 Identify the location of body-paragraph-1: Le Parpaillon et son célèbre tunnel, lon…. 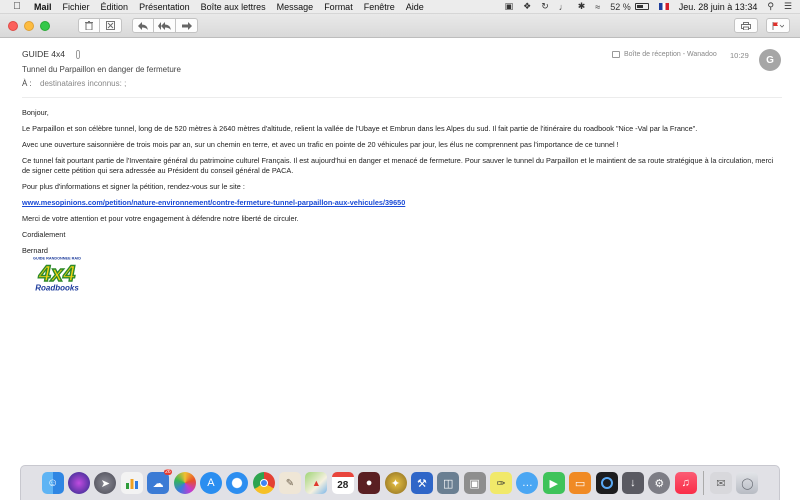
(360, 129).